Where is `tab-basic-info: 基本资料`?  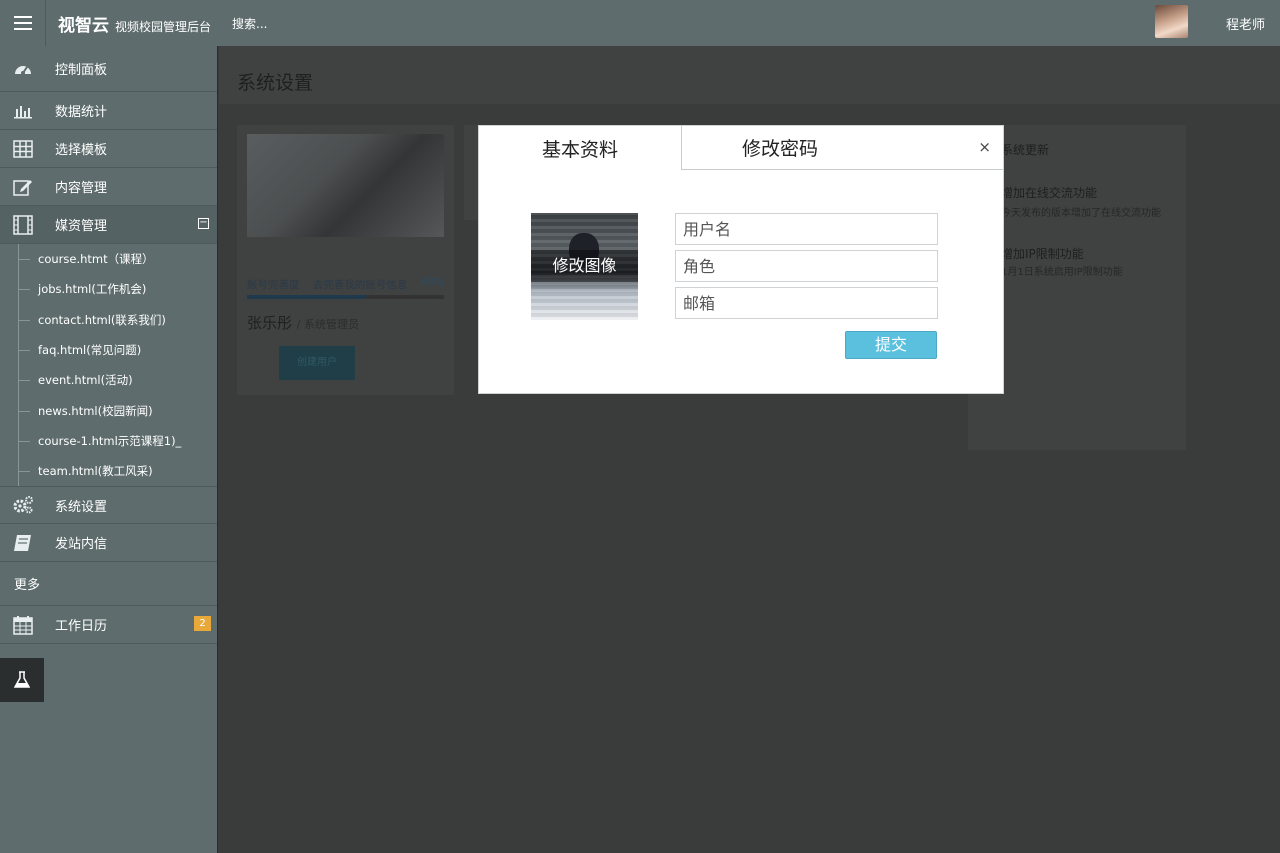 tab-basic-info: 基本资料 is located at coordinates (580, 148).